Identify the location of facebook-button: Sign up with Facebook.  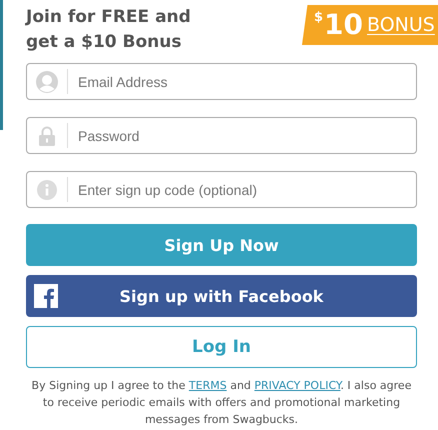
(221, 296).